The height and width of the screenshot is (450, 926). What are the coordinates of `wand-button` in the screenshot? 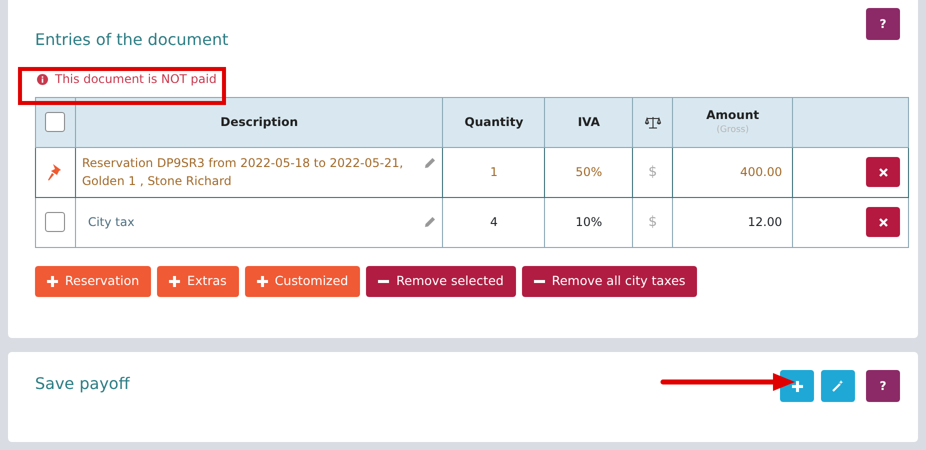 It's located at (838, 386).